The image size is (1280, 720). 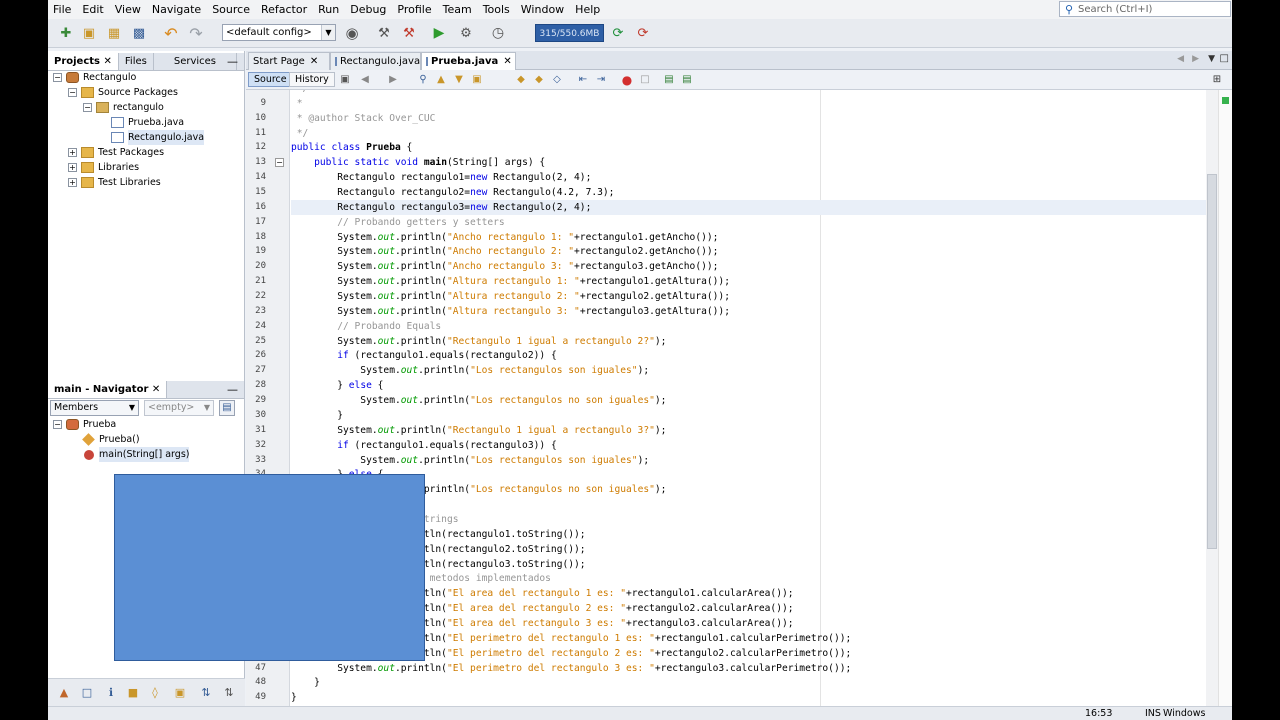 What do you see at coordinates (133, 693) in the screenshot?
I see `lock-icon: ■` at bounding box center [133, 693].